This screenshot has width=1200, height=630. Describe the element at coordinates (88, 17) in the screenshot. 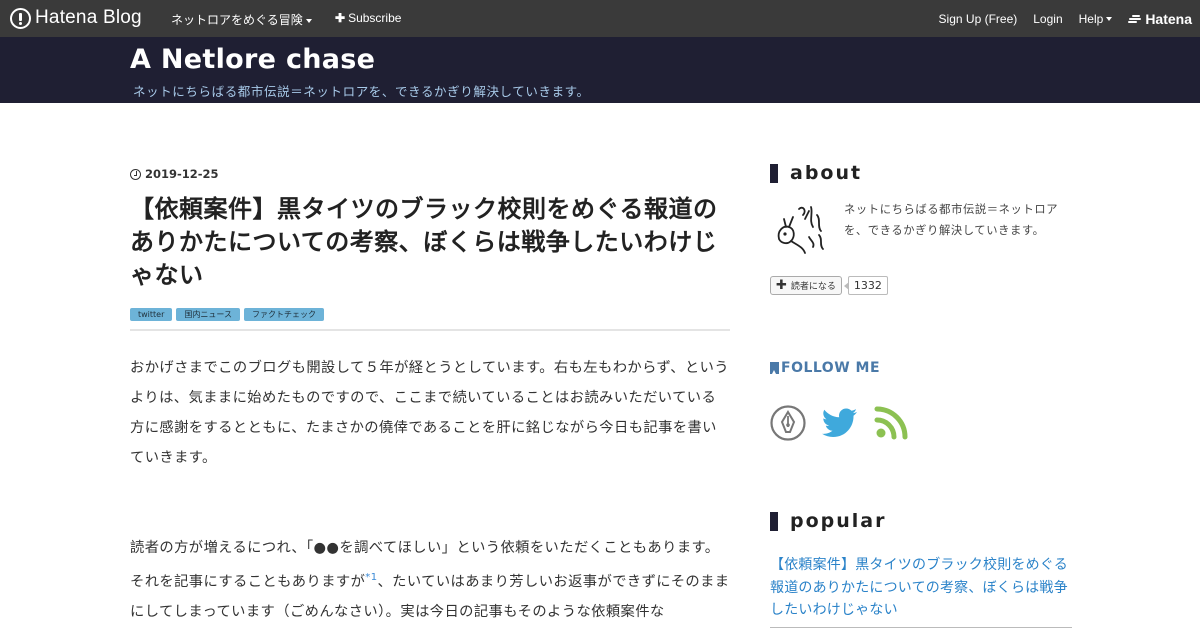

I see `hatena-blog-logo-text: Hatena Blog` at that location.